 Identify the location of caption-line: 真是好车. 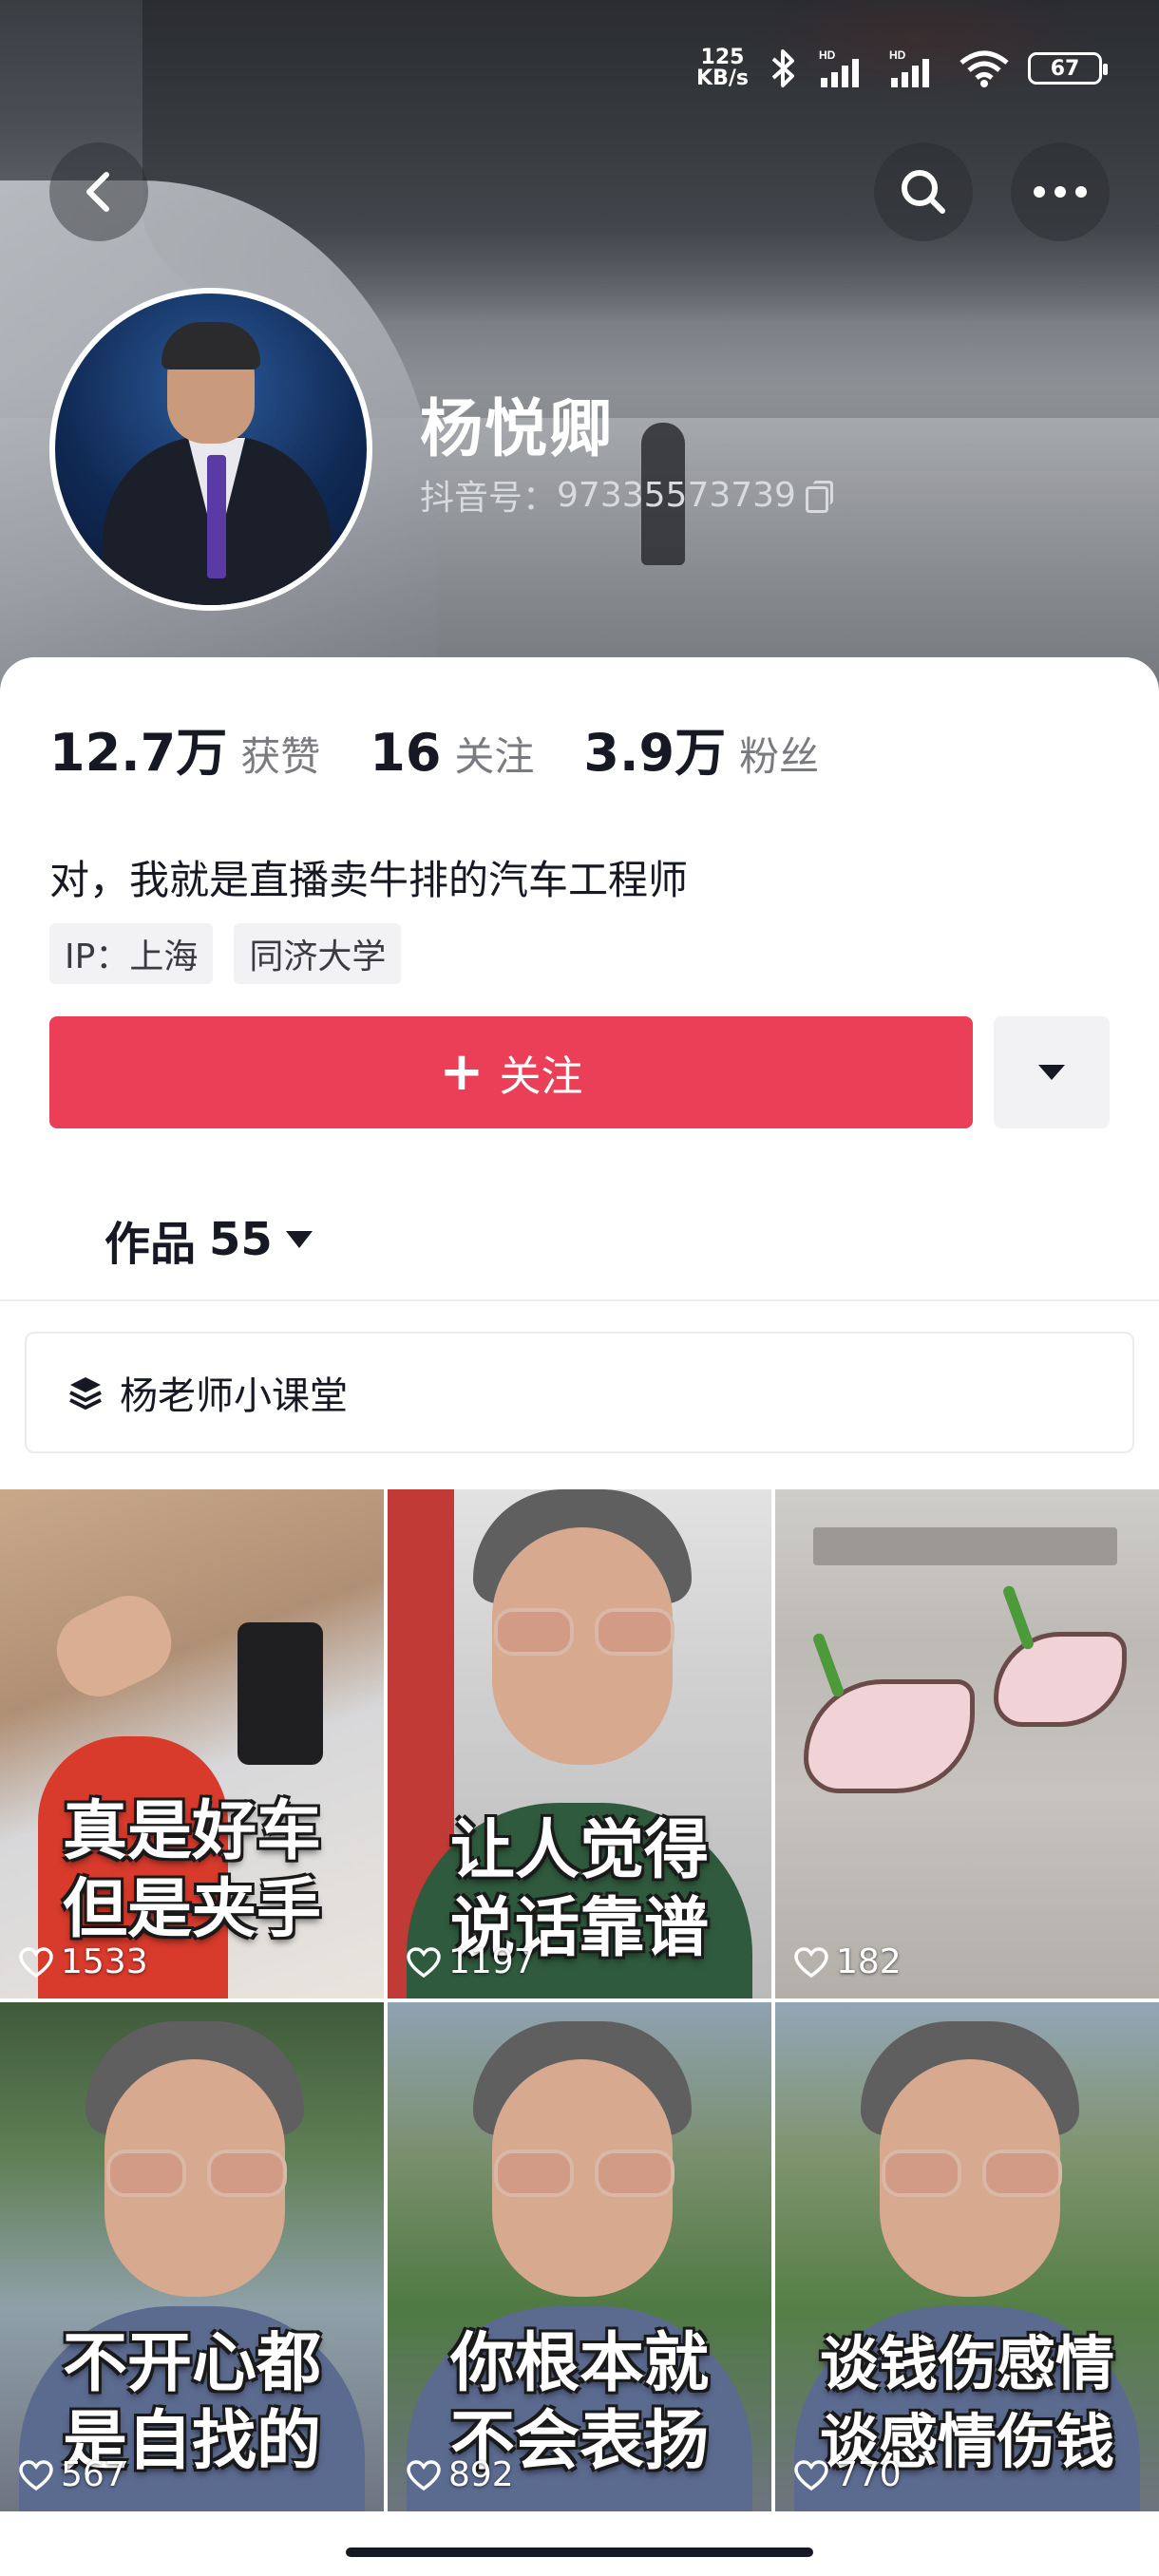
(191, 1831).